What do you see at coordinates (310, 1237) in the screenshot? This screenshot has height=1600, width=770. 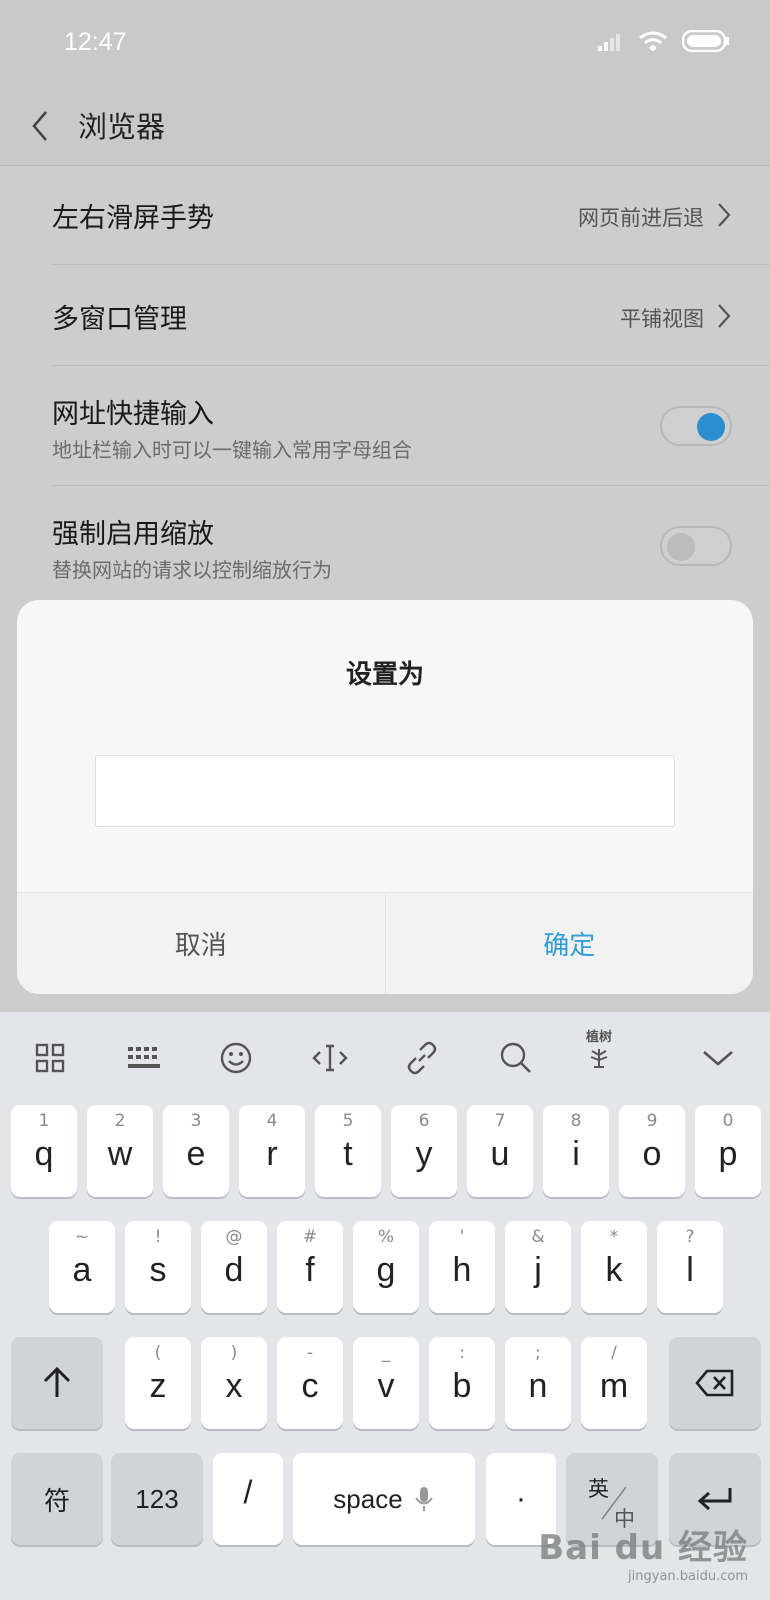 I see `key-hint: #` at bounding box center [310, 1237].